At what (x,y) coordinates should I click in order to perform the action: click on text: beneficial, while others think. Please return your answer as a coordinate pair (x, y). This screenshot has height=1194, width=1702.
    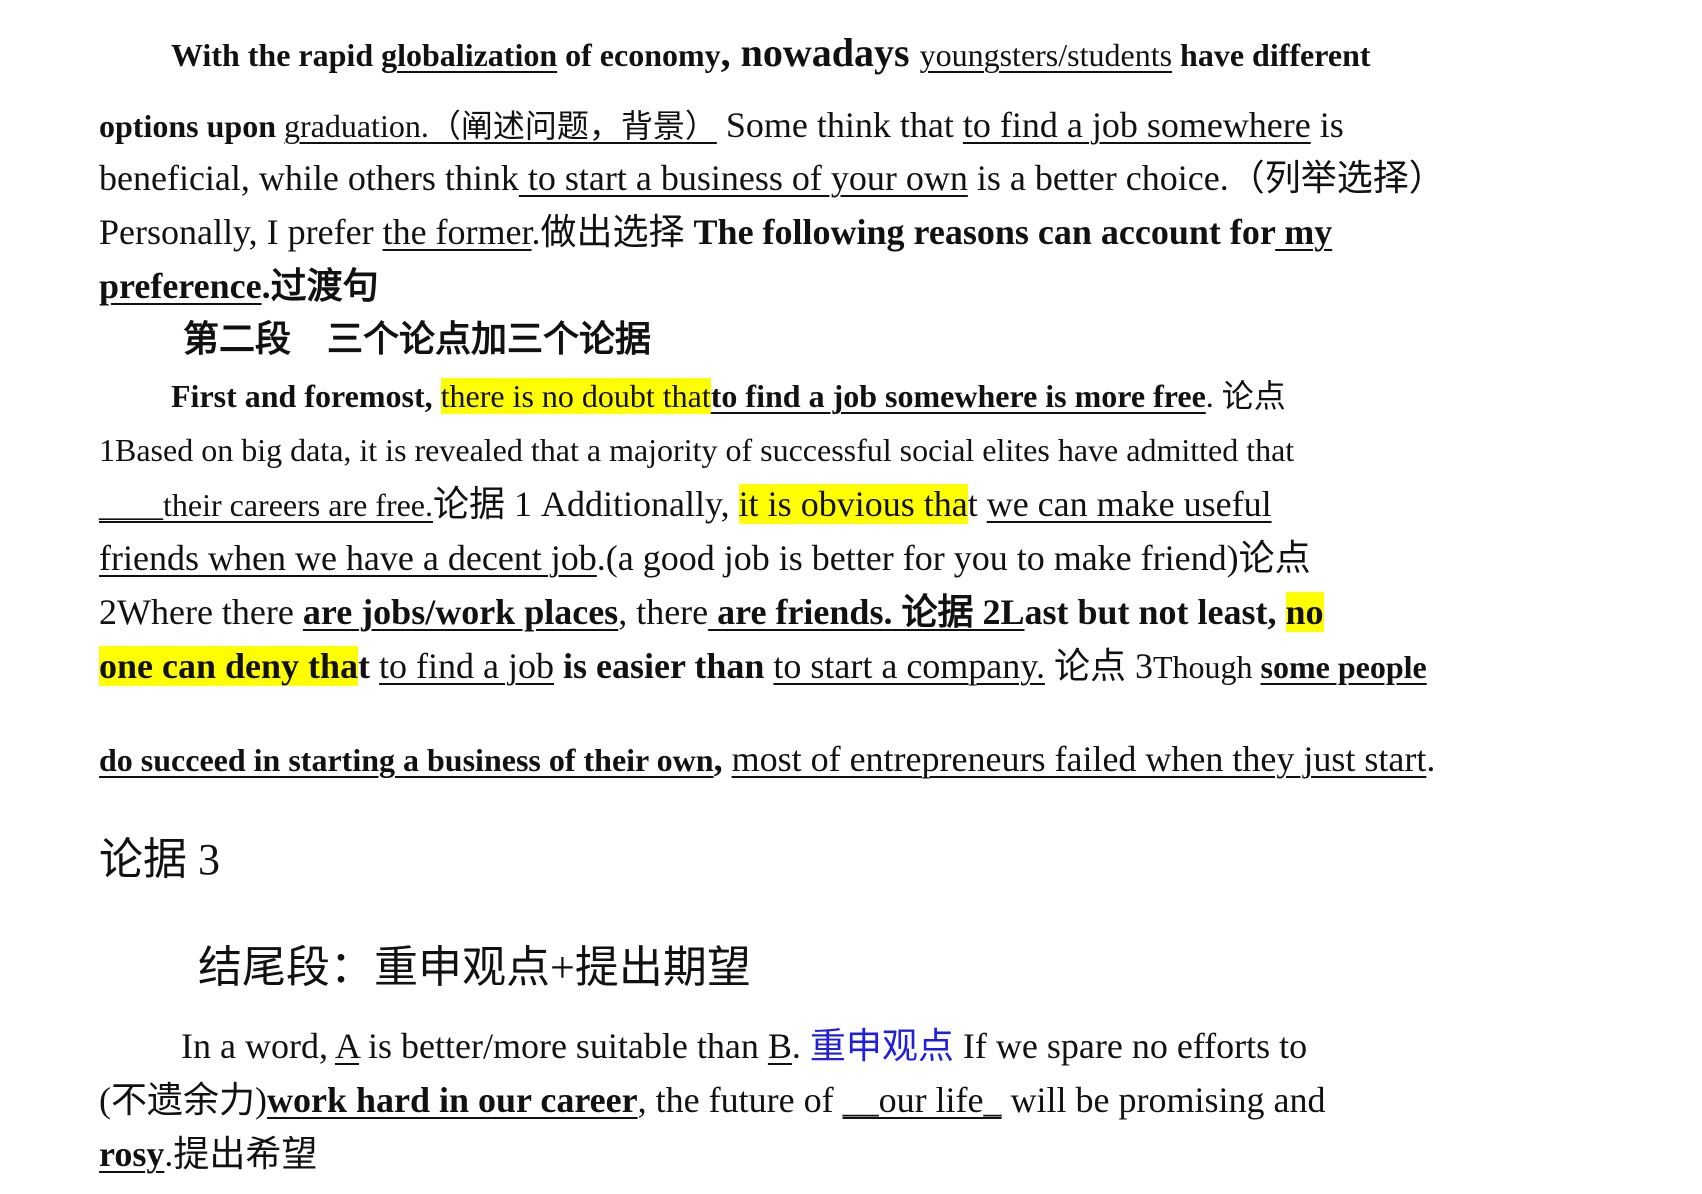
    Looking at the image, I should click on (309, 178).